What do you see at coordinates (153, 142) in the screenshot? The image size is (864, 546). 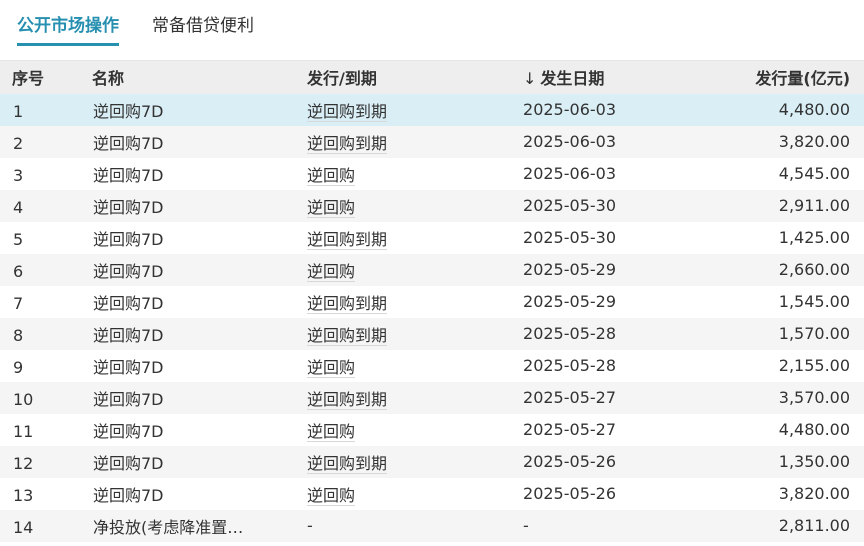 I see `row-index-name-cell: 2 逆回购7D` at bounding box center [153, 142].